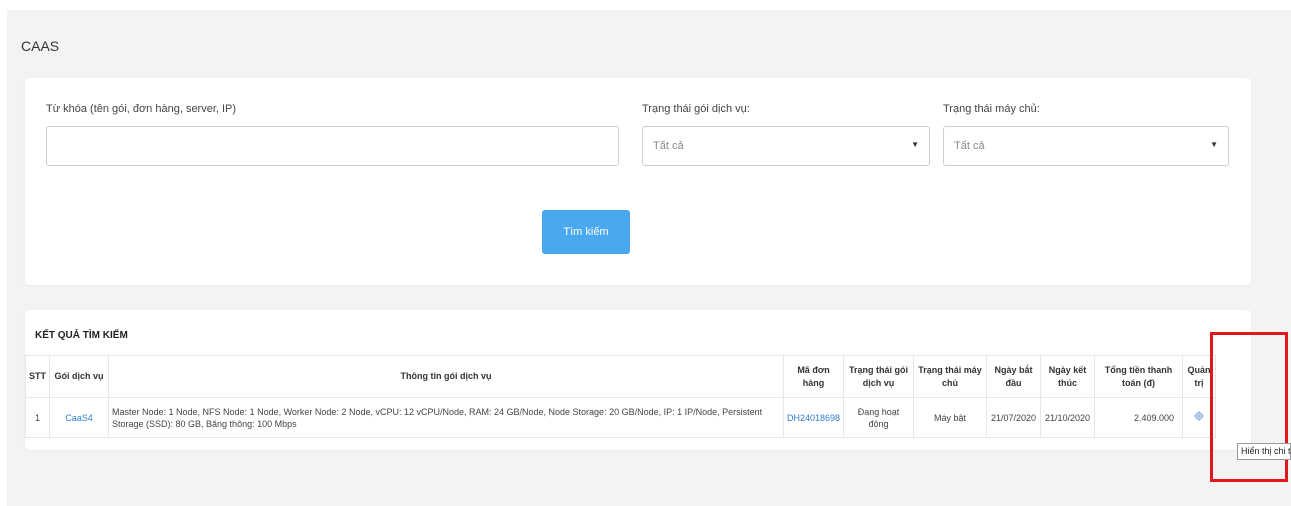 The image size is (1291, 506). What do you see at coordinates (813, 417) in the screenshot?
I see `order-code-link: DH24018698` at bounding box center [813, 417].